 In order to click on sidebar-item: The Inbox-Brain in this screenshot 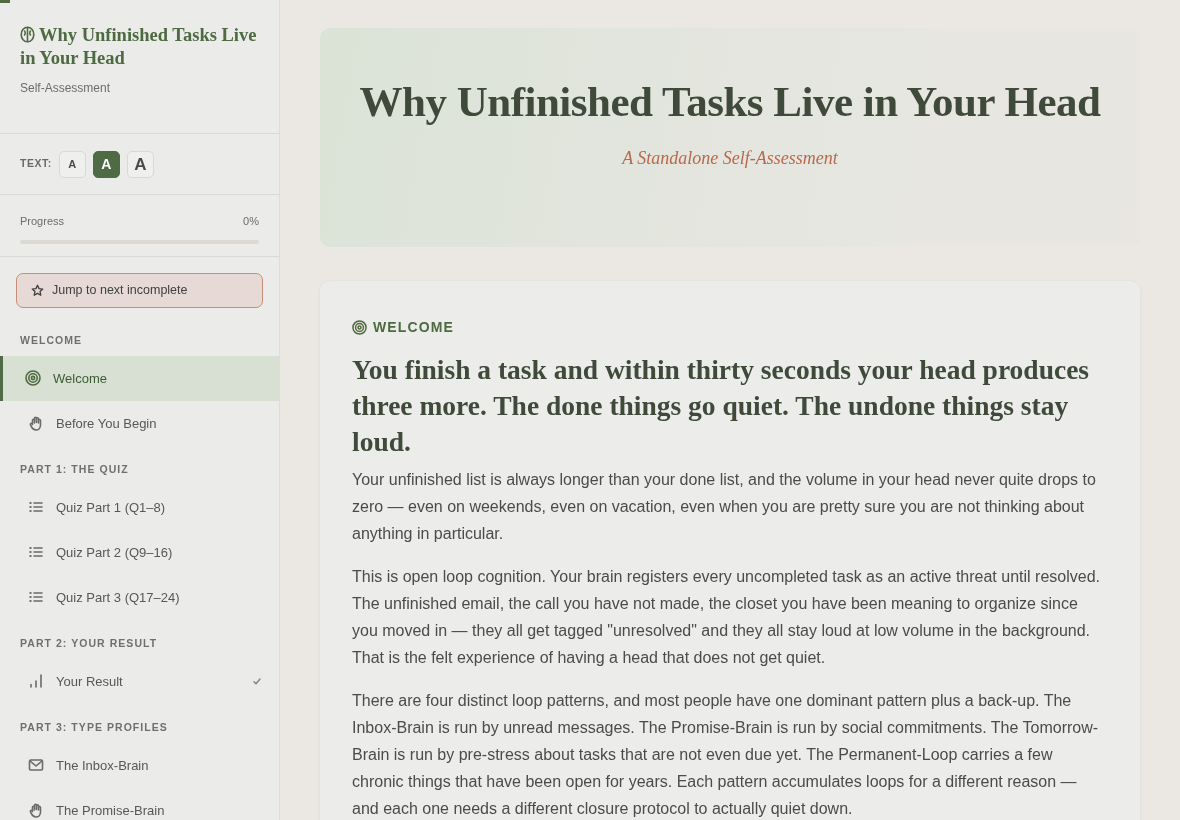, I will do `click(139, 765)`.